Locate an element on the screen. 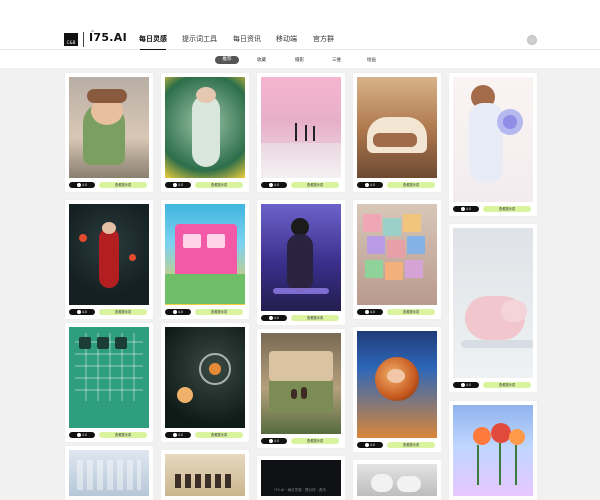 This screenshot has width=600, height=500. footer-text: I75.AI · 每日灵感 · 提示词 · 资讯 is located at coordinates (300, 490).